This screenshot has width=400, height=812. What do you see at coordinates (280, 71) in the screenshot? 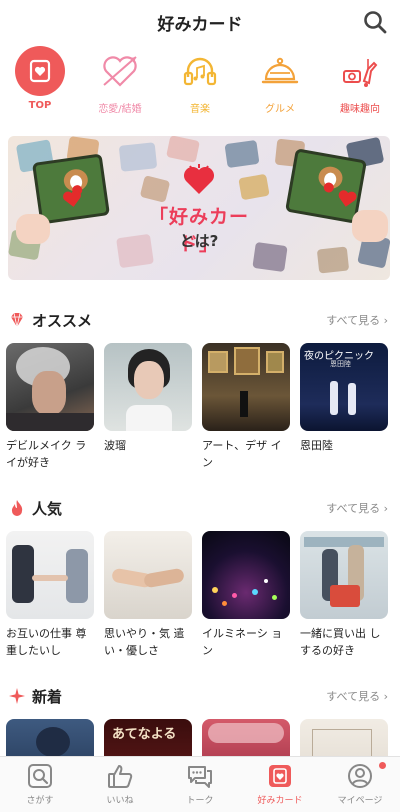
I see `cloche-icon` at bounding box center [280, 71].